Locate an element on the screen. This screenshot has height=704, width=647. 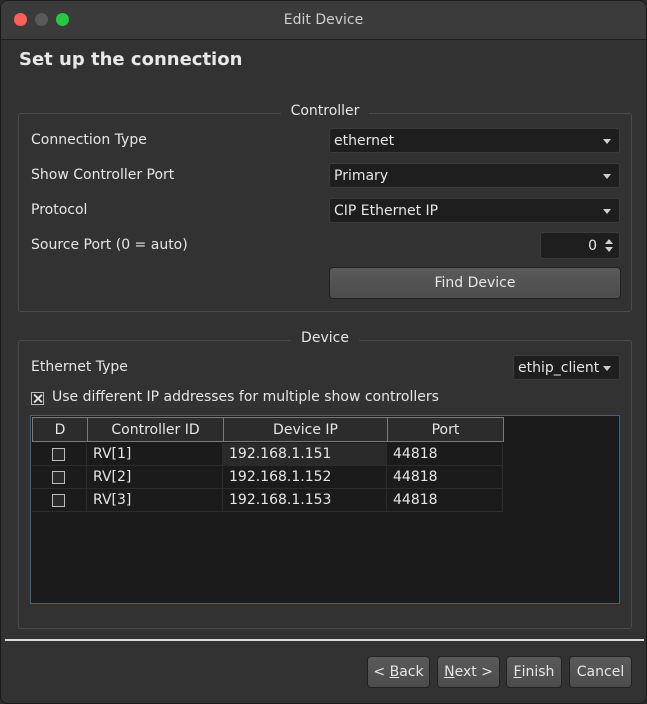
back-button: < Back is located at coordinates (398, 672).